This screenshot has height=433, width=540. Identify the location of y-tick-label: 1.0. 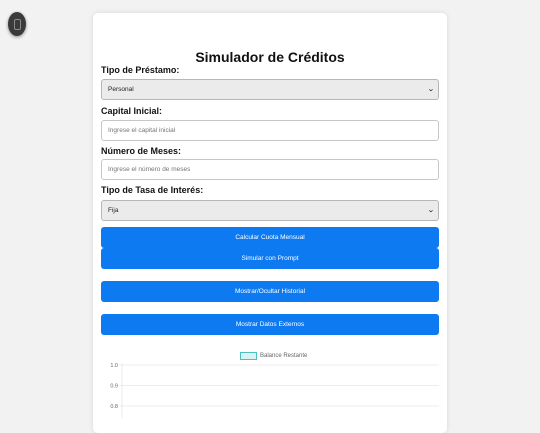
(114, 366).